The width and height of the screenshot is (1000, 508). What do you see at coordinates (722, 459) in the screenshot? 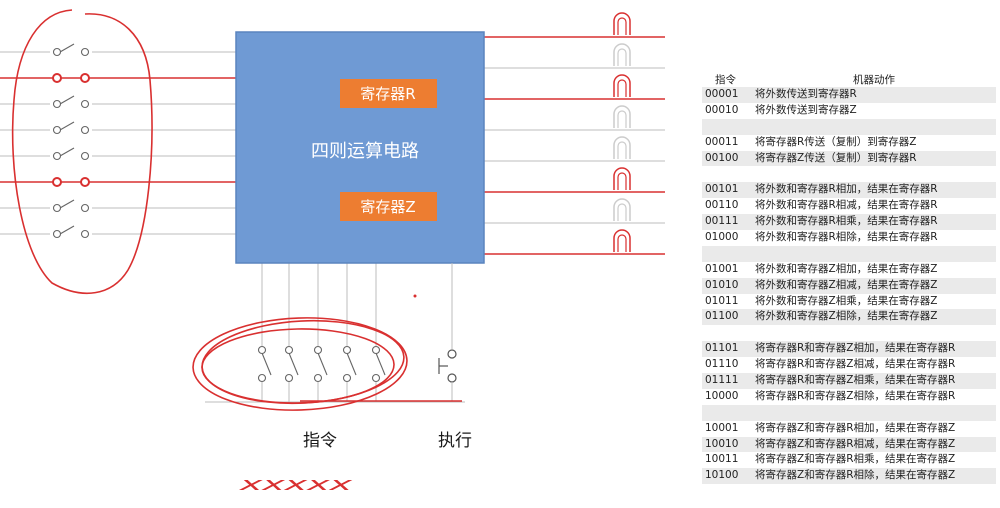
I see `instruction-code: 10011` at bounding box center [722, 459].